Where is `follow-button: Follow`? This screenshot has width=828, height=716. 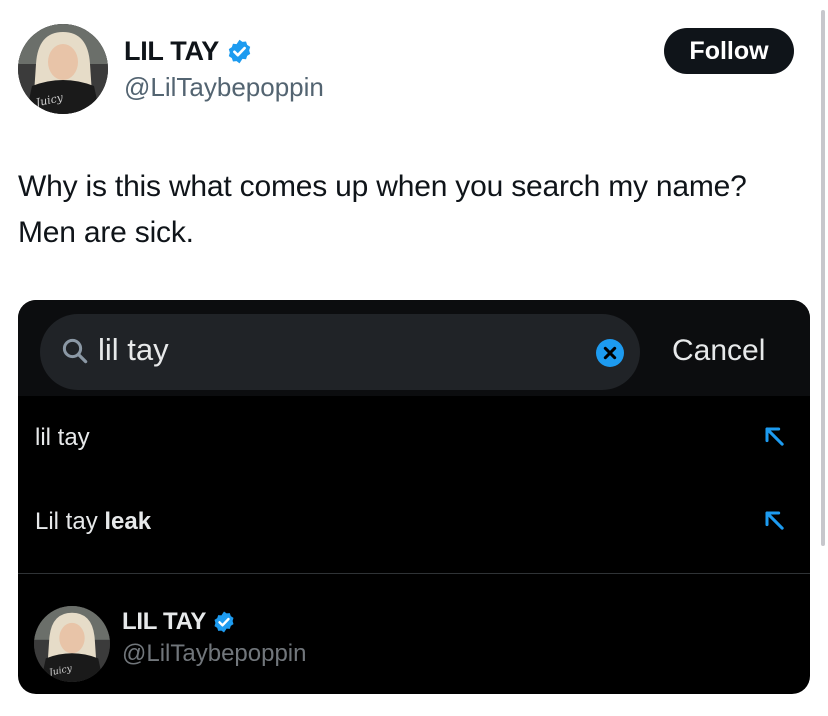
follow-button: Follow is located at coordinates (729, 51).